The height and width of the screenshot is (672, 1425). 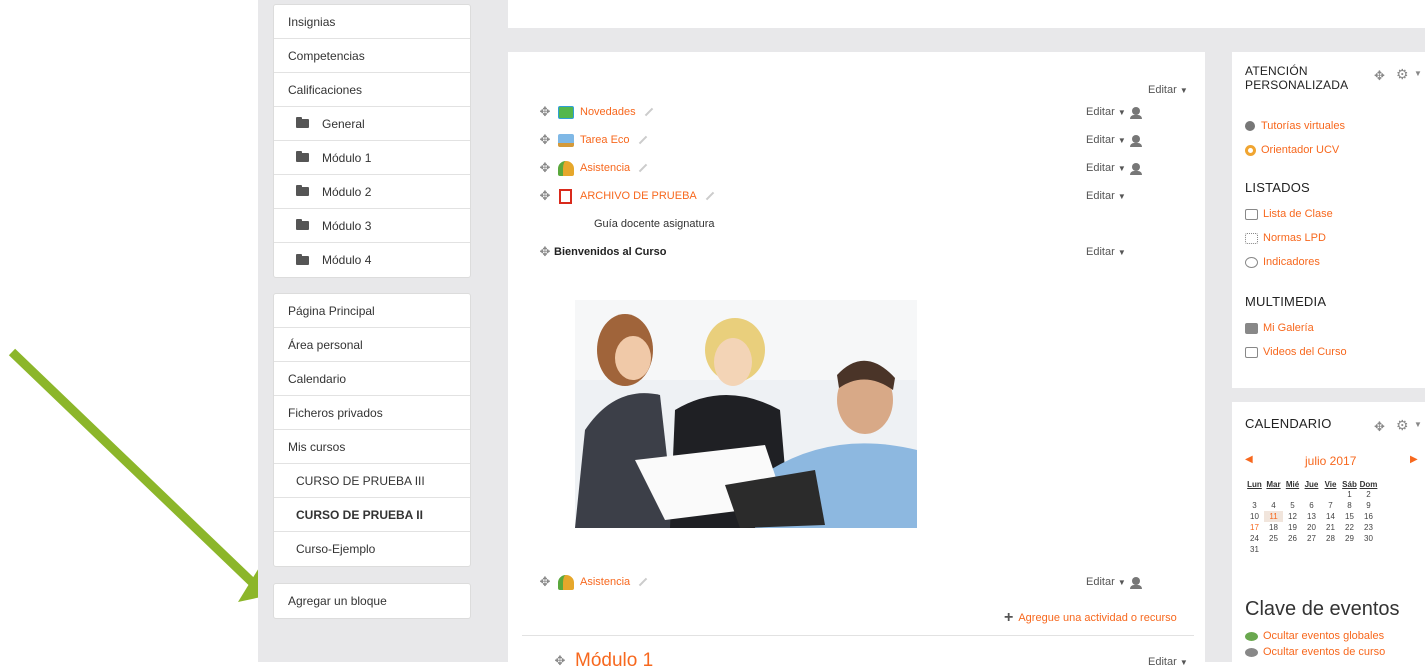 I want to click on nav-item-dashboard: Área personal, so click(x=372, y=345).